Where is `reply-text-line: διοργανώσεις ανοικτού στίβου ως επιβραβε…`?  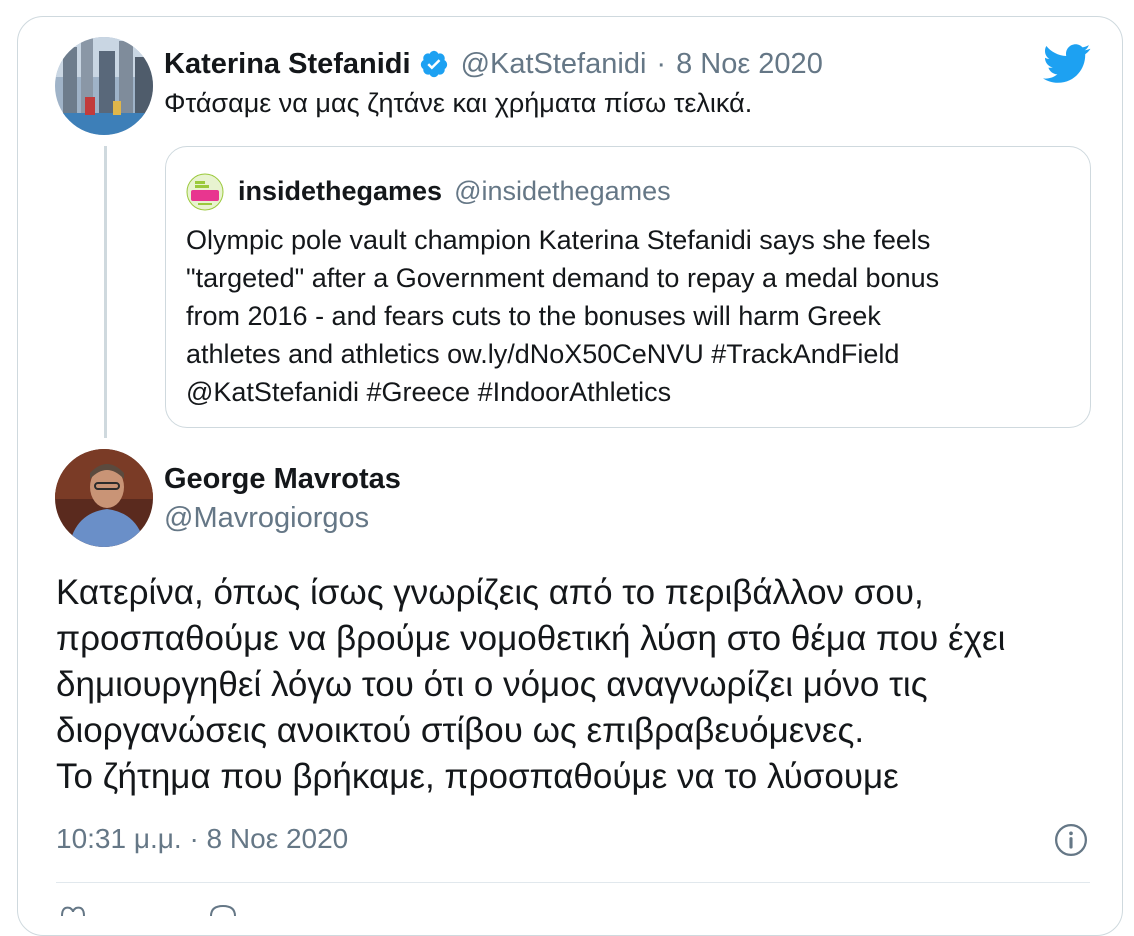 reply-text-line: διοργανώσεις ανοικτού στίβου ως επιβραβε… is located at coordinates (460, 730).